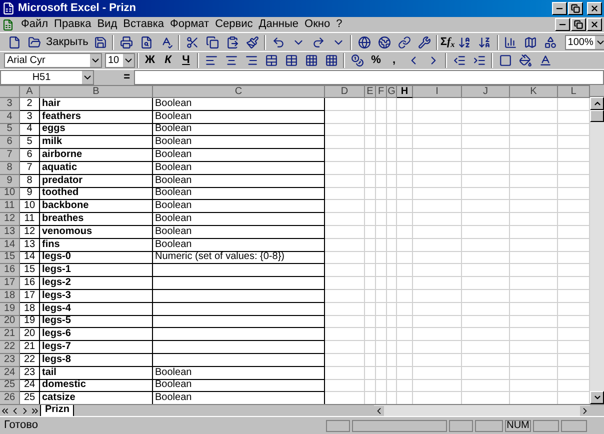  What do you see at coordinates (10, 386) in the screenshot?
I see `row-header: 25` at bounding box center [10, 386].